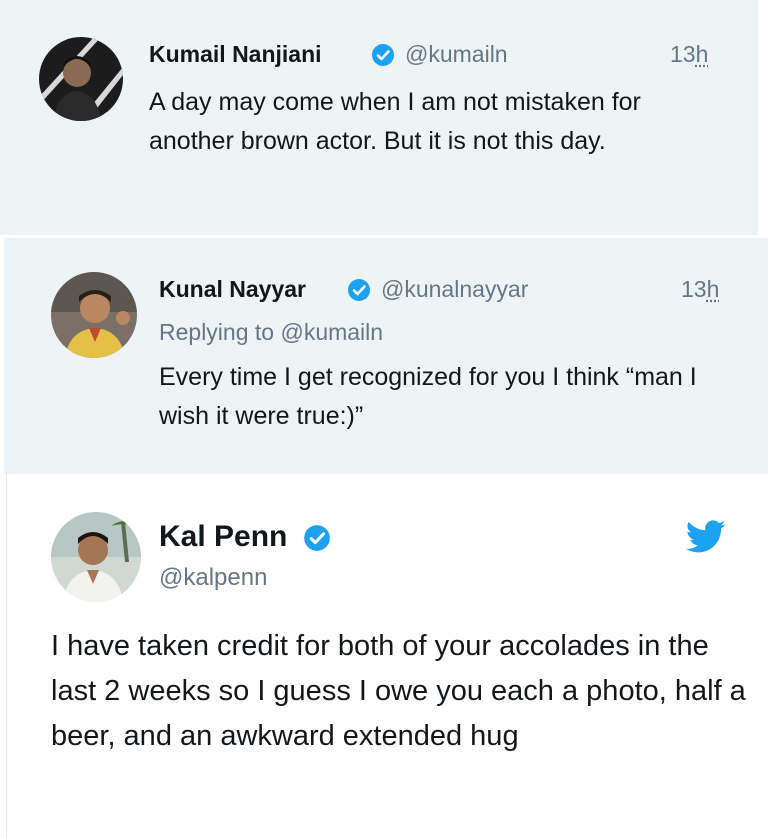 Image resolution: width=768 pixels, height=839 pixels. I want to click on display-name: Kunal Nayyar, so click(232, 289).